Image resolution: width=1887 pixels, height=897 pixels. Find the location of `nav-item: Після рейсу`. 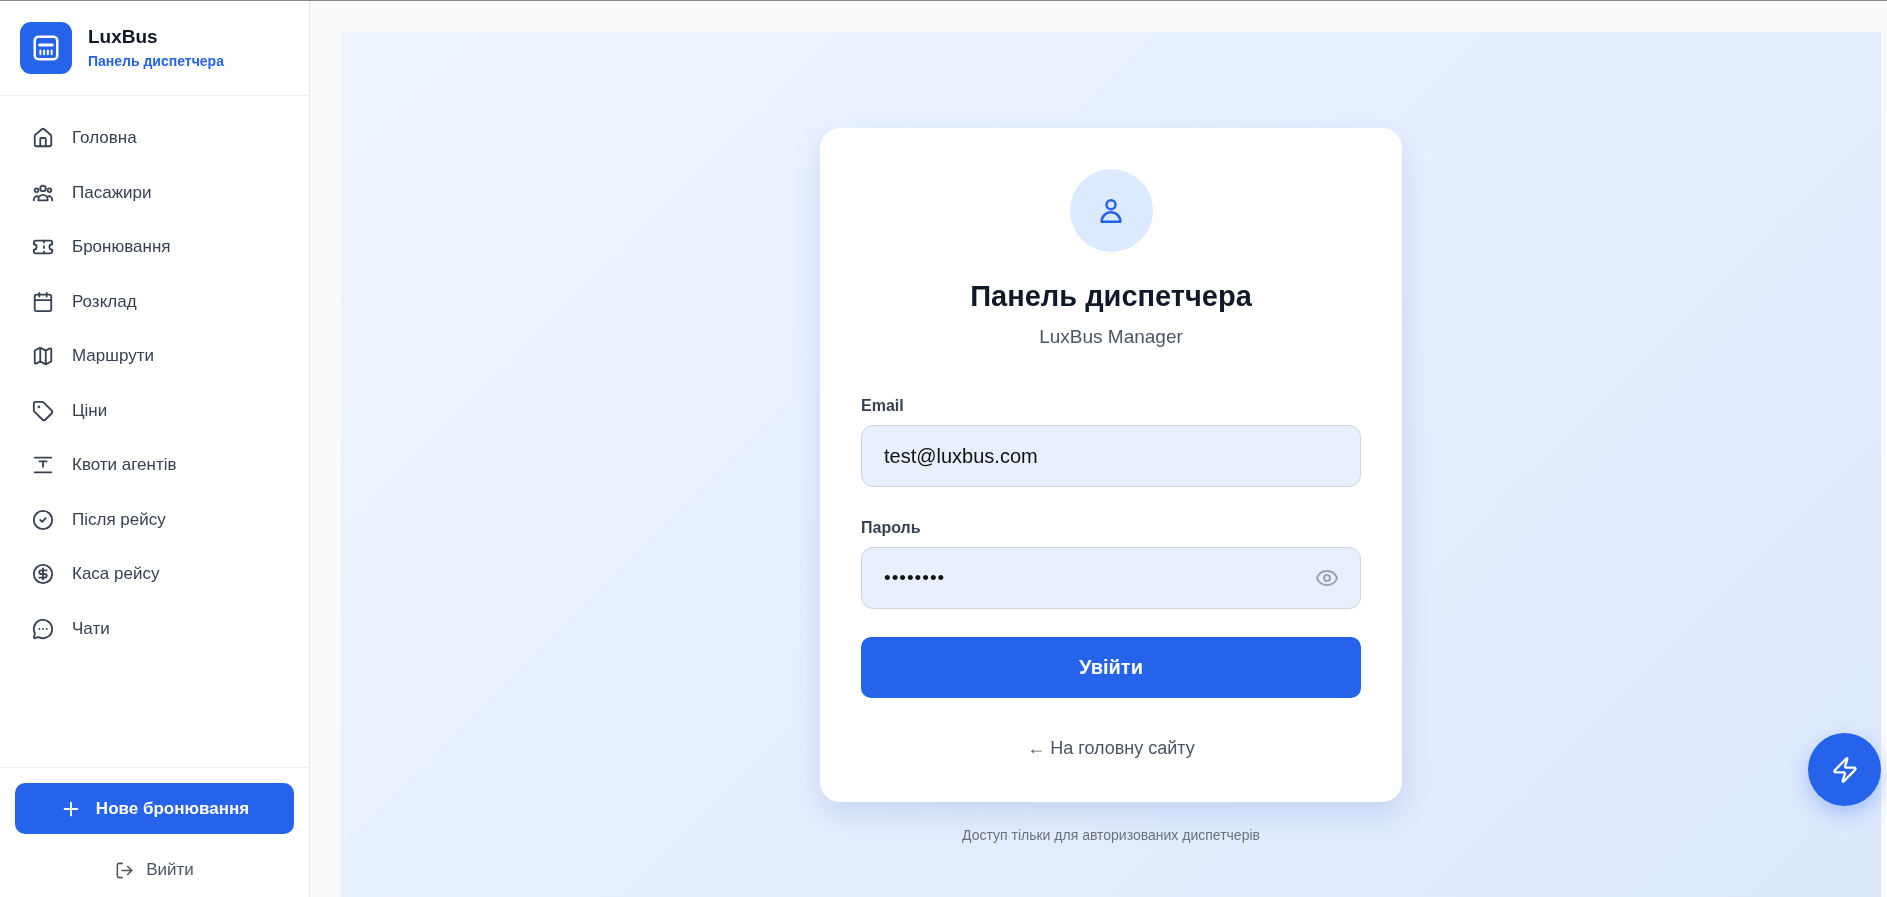

nav-item: Після рейсу is located at coordinates (154, 519).